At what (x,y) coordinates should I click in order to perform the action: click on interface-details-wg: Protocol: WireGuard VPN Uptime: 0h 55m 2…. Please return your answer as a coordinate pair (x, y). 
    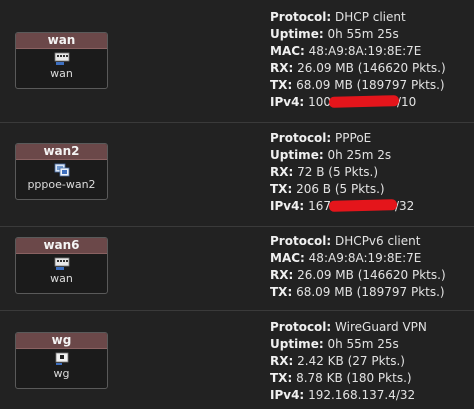
    Looking at the image, I should click on (348, 361).